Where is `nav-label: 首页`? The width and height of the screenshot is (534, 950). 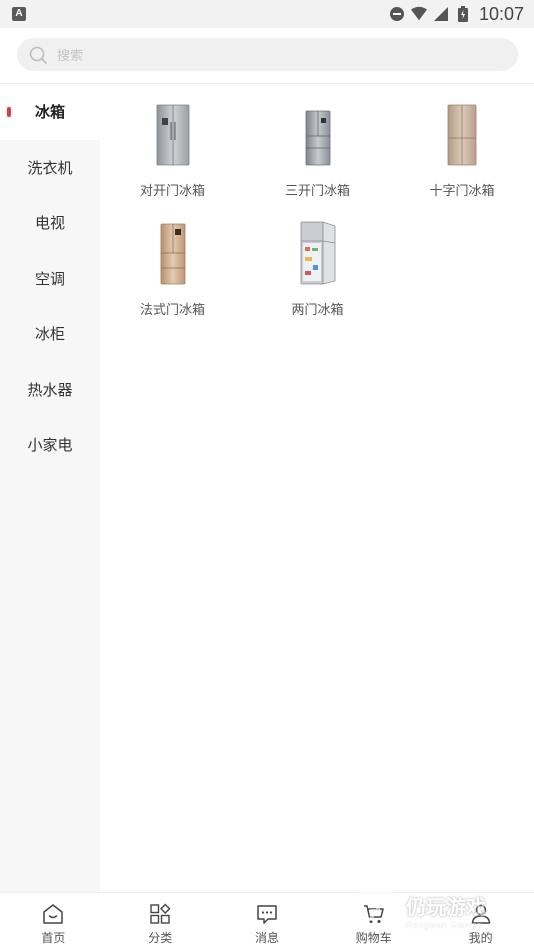
nav-label: 首页 is located at coordinates (53, 937).